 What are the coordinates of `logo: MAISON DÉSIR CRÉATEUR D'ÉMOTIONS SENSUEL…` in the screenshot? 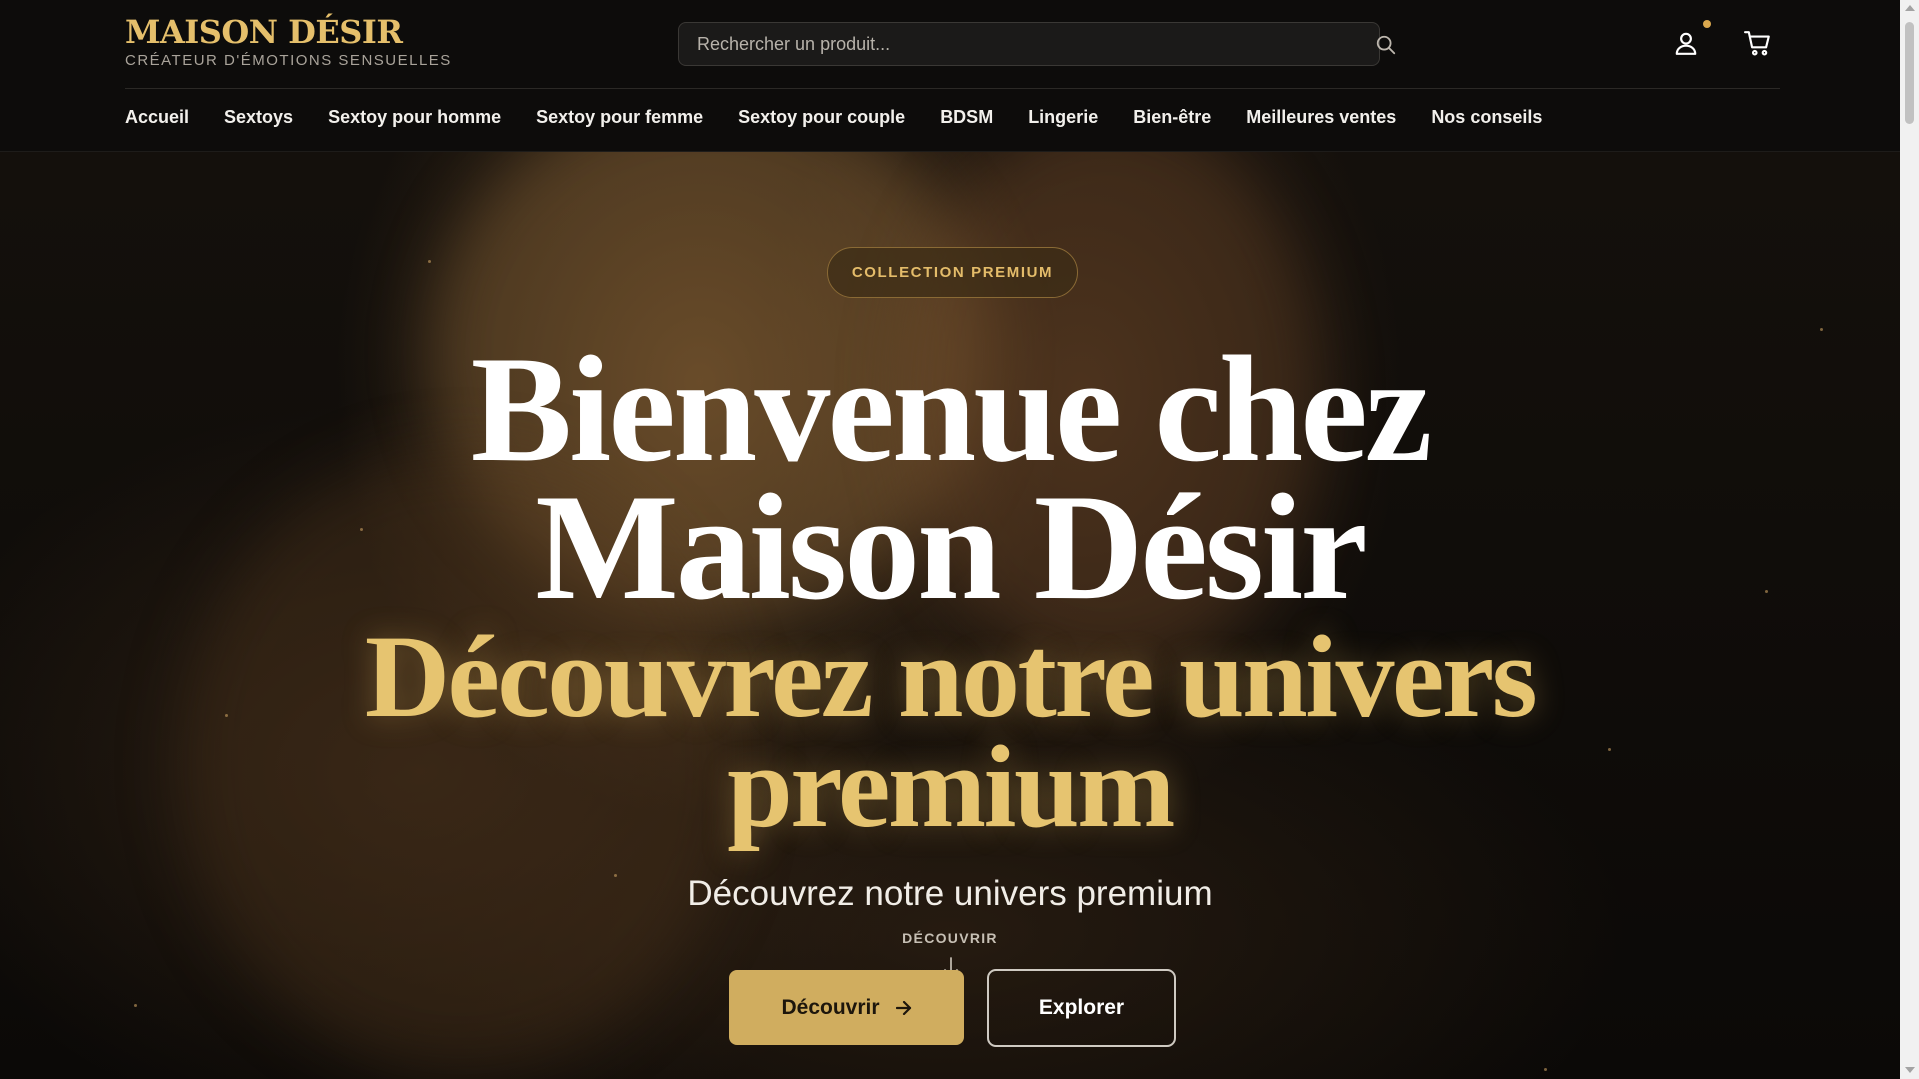 It's located at (288, 41).